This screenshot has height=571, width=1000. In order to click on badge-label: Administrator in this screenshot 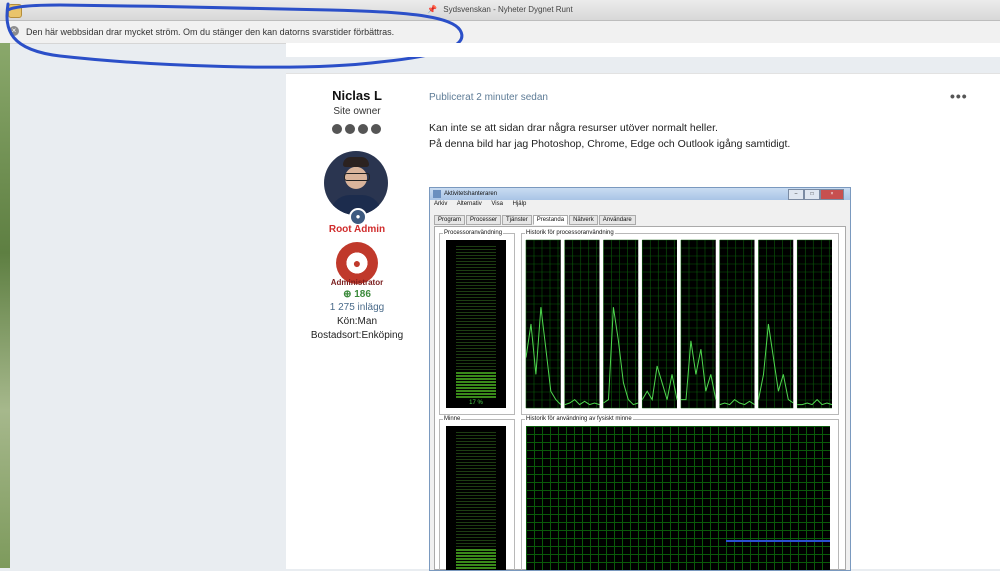, I will do `click(357, 282)`.